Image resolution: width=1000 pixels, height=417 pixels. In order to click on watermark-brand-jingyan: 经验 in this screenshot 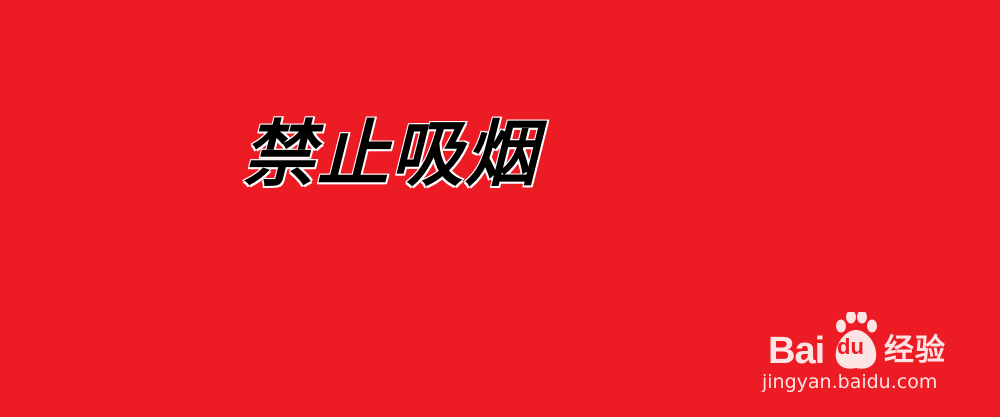, I will do `click(915, 350)`.